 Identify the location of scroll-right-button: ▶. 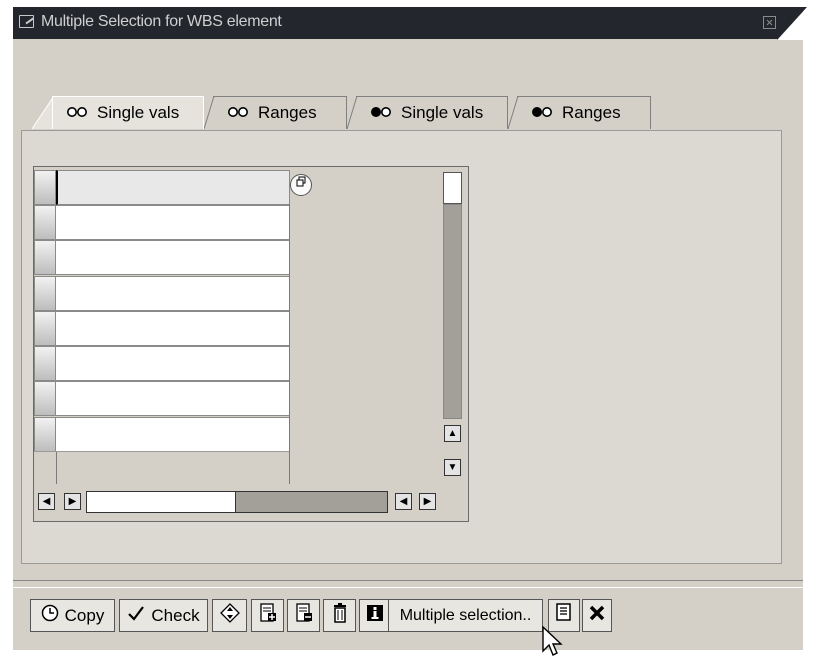
(72, 501).